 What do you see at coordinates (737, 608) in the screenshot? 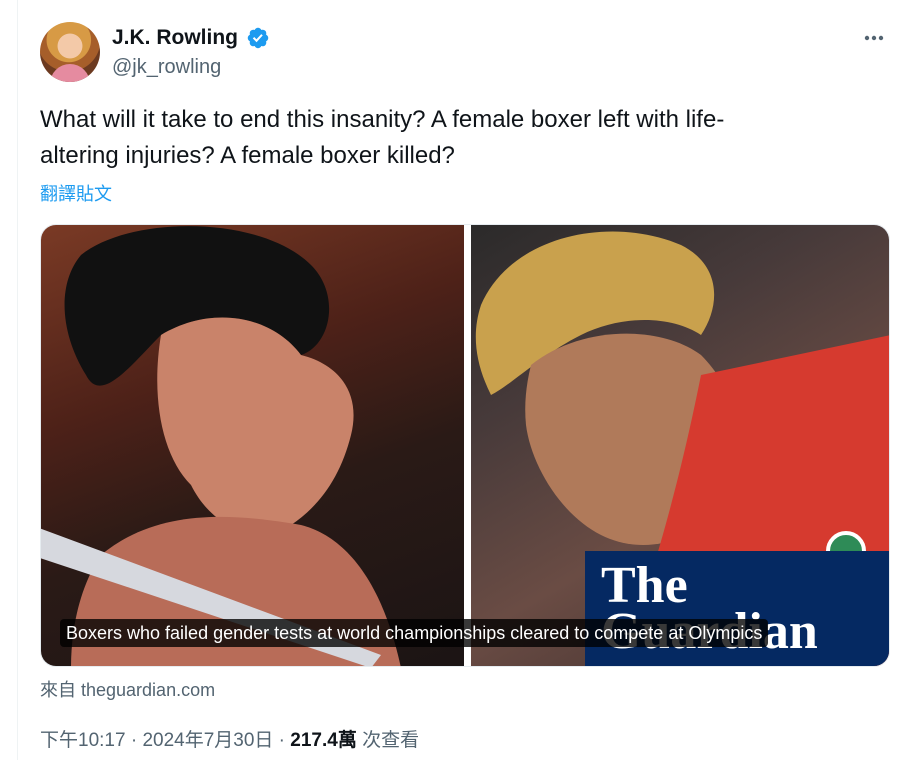
I see `guardian-logo-block: The Guardian` at bounding box center [737, 608].